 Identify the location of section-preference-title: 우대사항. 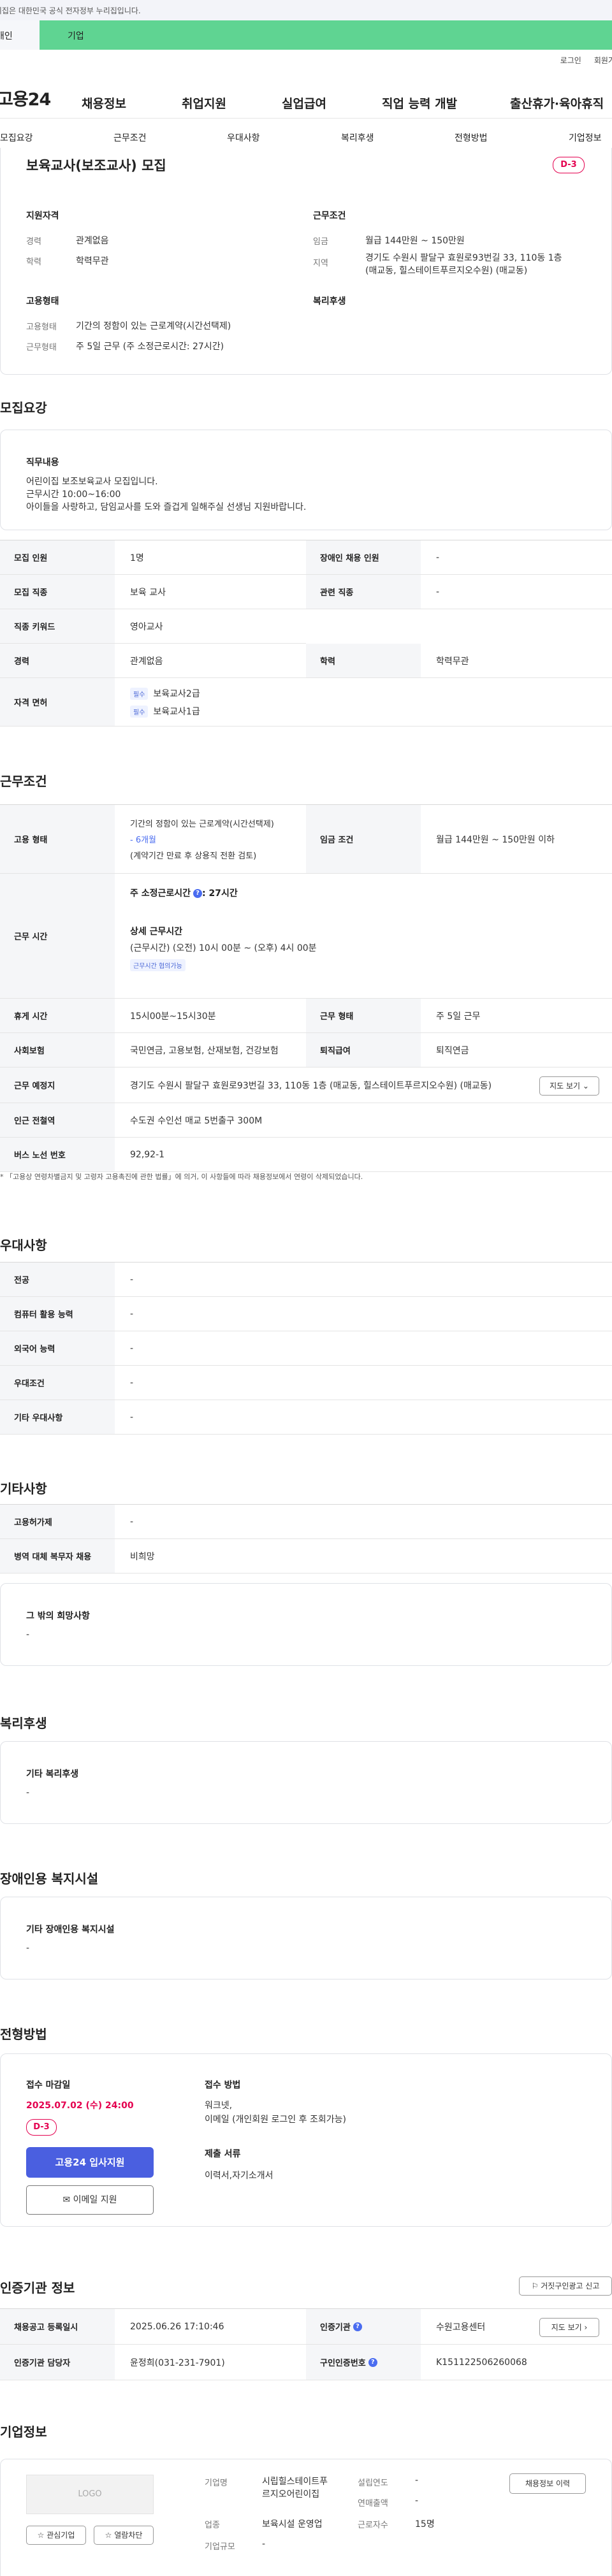
(23, 1245).